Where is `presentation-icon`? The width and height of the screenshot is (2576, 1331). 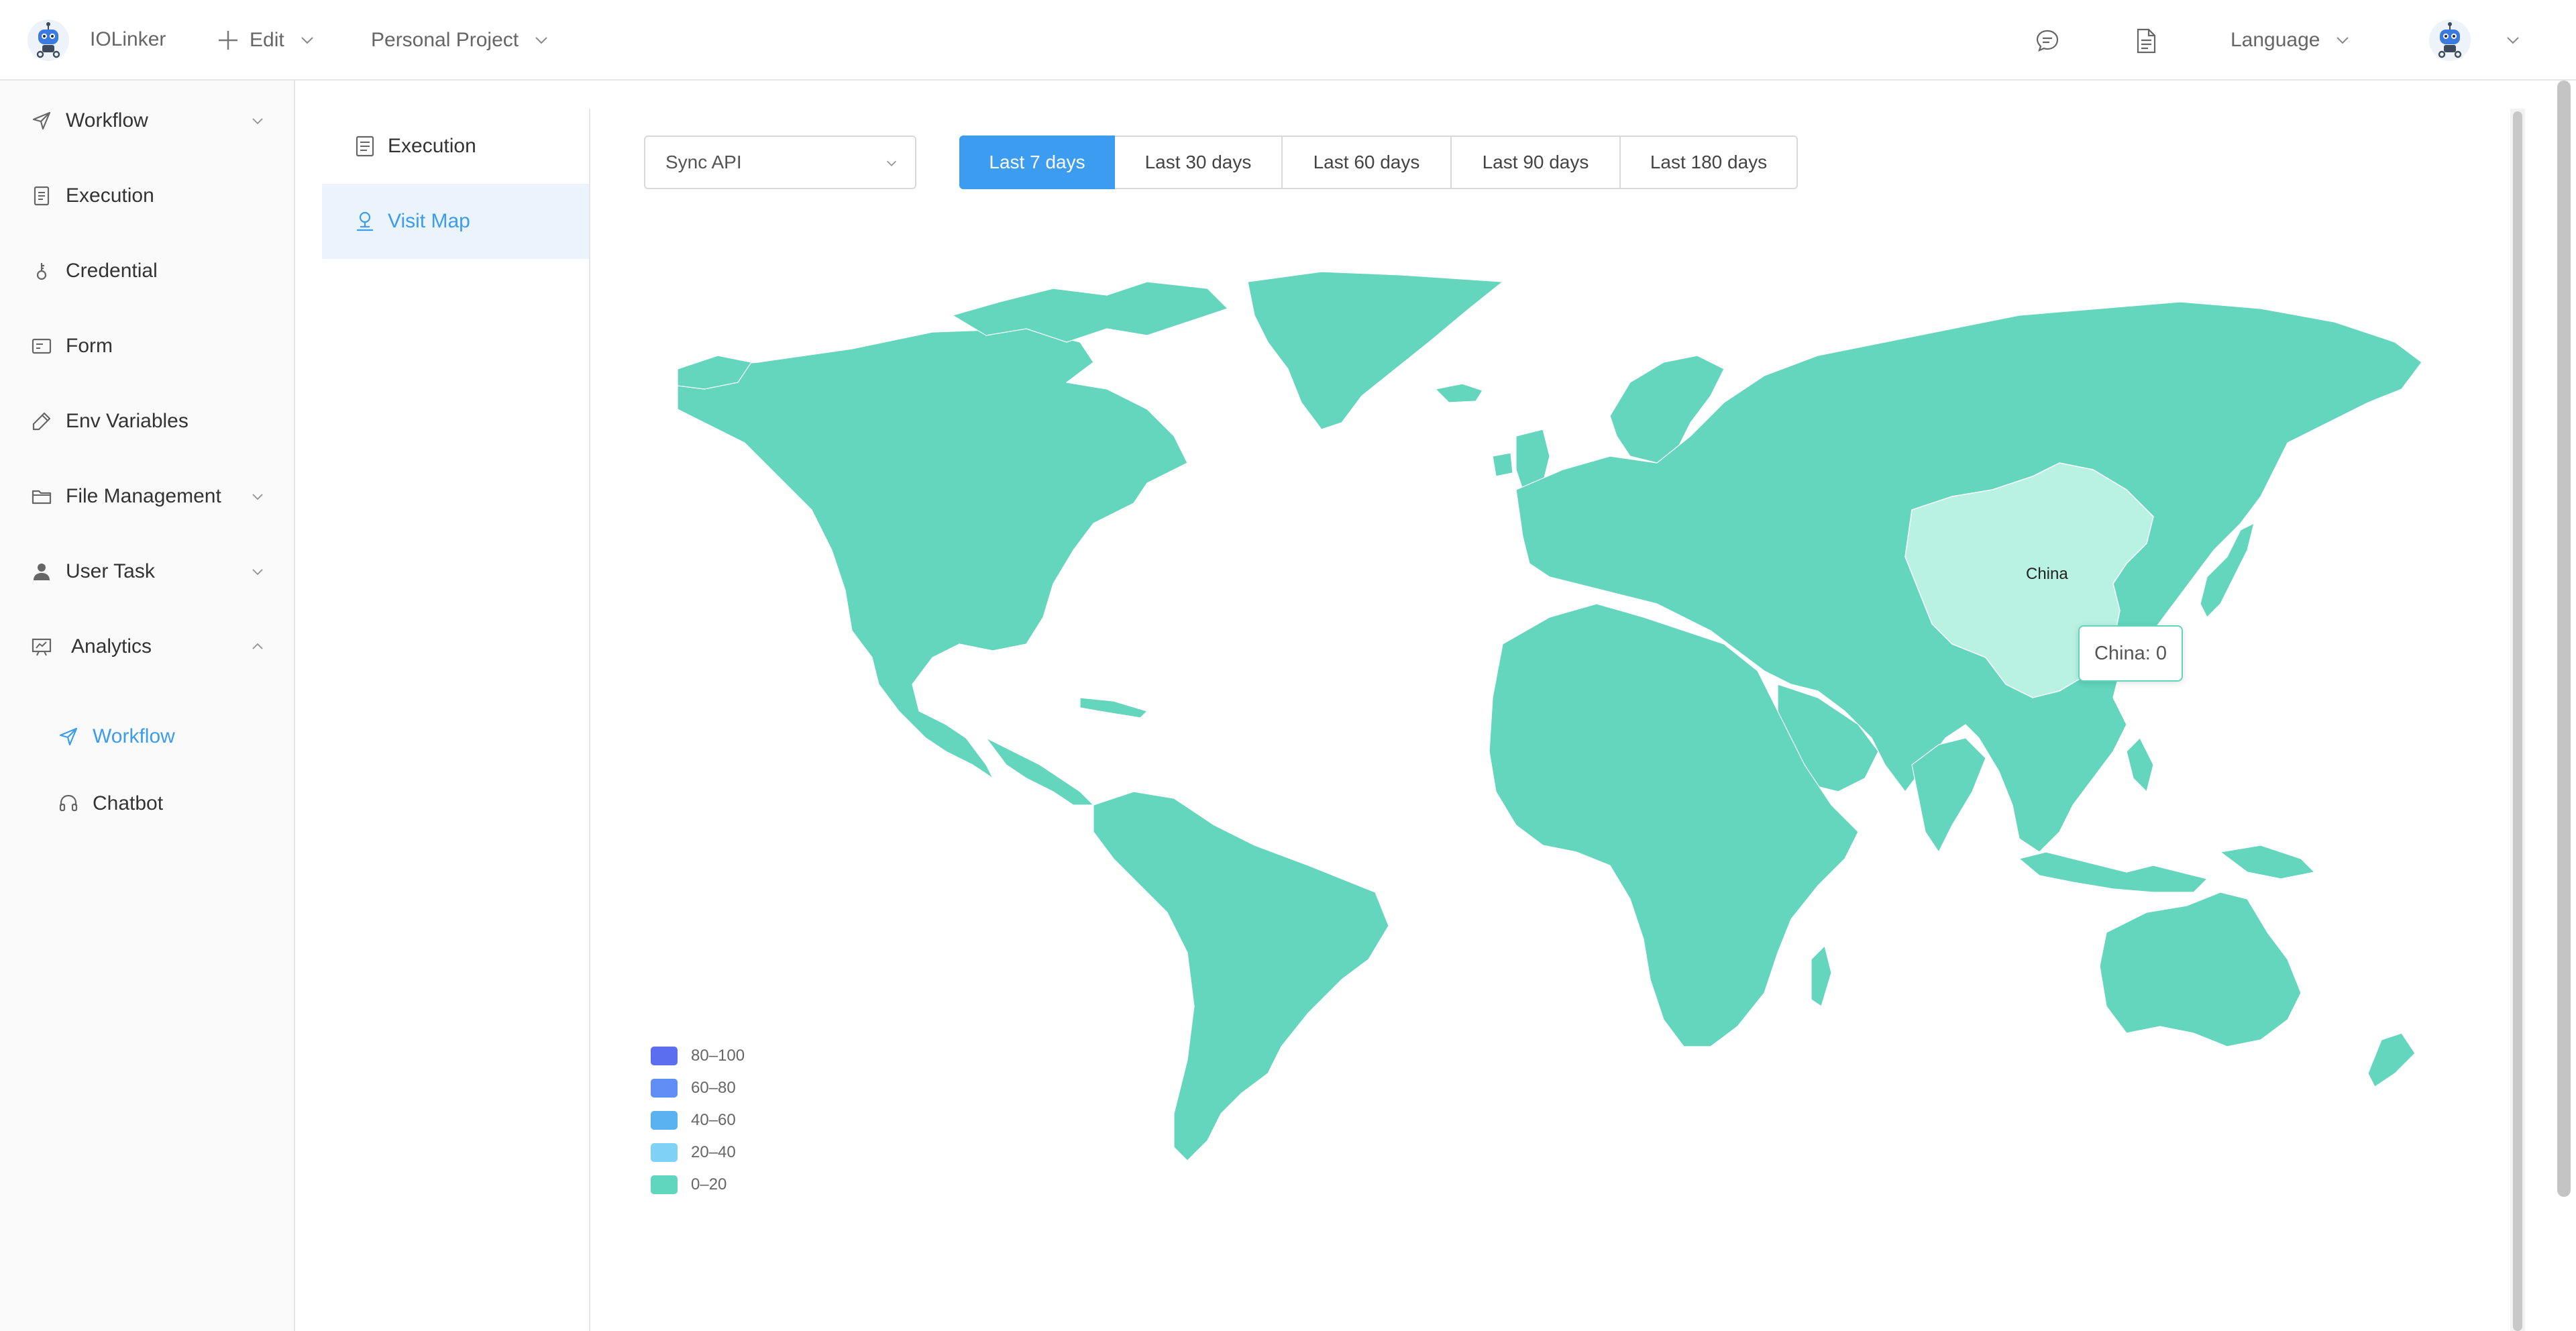
presentation-icon is located at coordinates (42, 647).